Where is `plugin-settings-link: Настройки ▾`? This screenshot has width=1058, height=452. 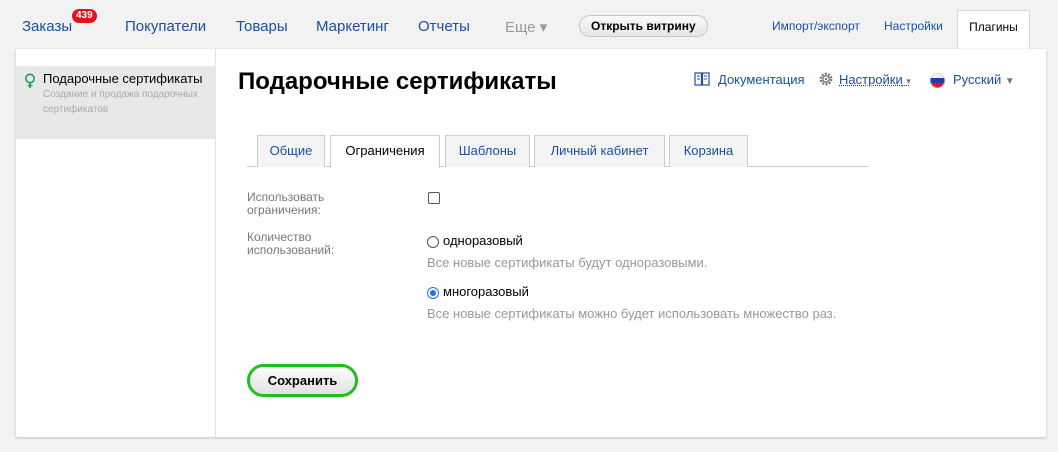
plugin-settings-link: Настройки ▾ is located at coordinates (875, 79).